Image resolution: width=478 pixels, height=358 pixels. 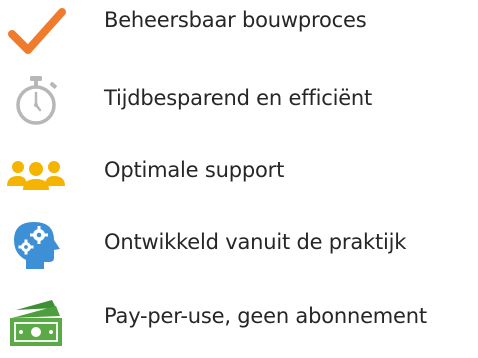 What do you see at coordinates (36, 32) in the screenshot?
I see `checkmark-icon` at bounding box center [36, 32].